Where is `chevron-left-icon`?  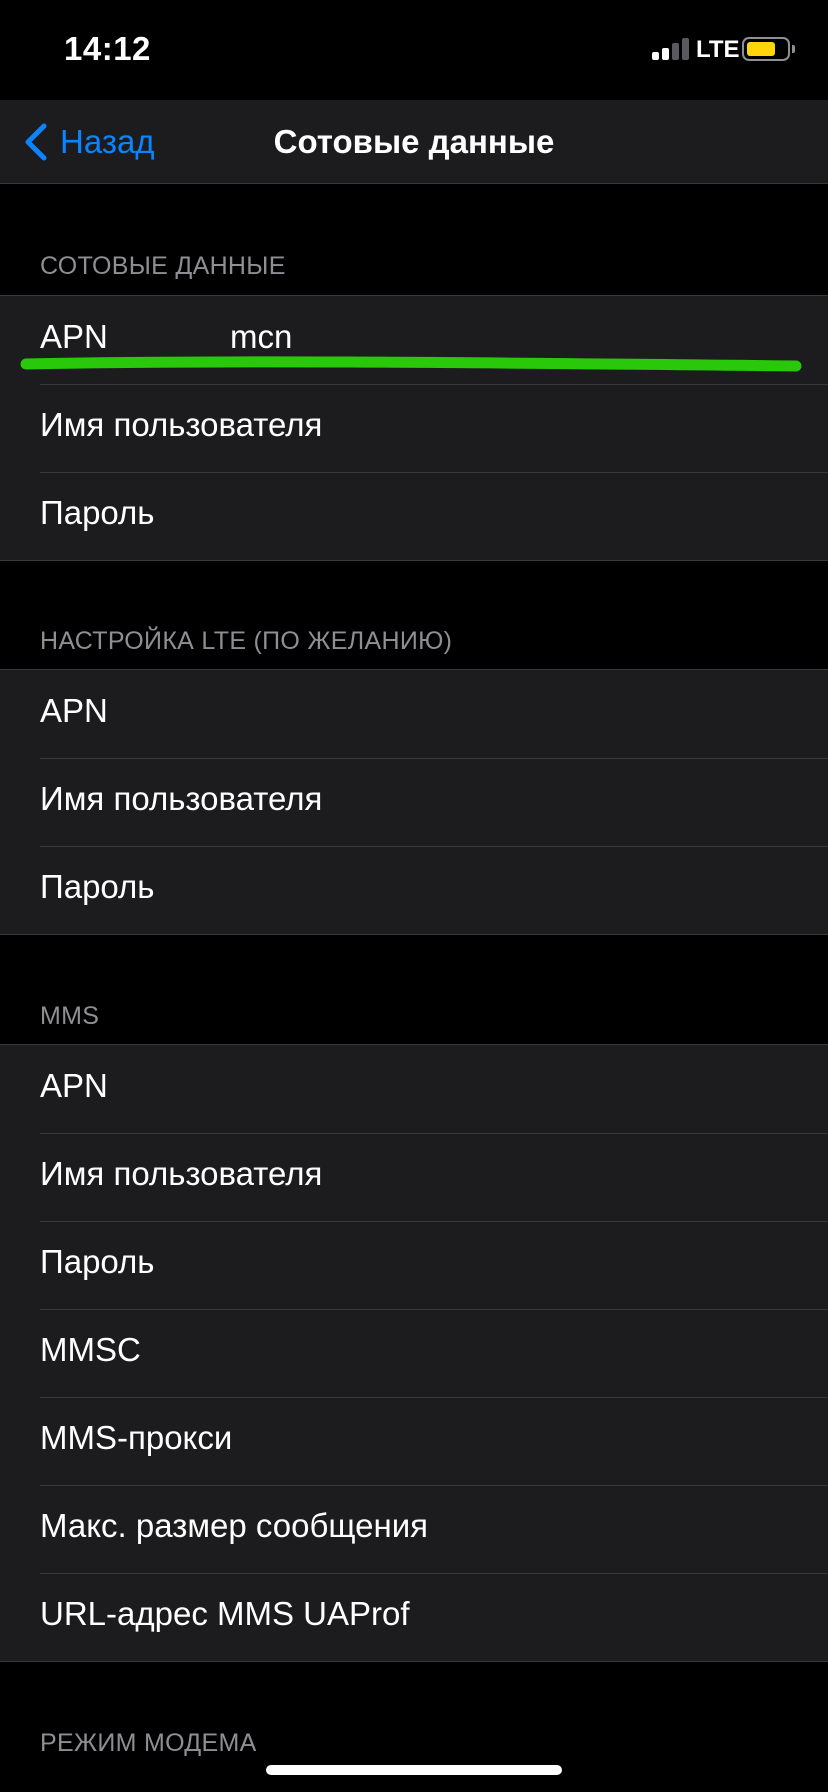
chevron-left-icon is located at coordinates (36, 142).